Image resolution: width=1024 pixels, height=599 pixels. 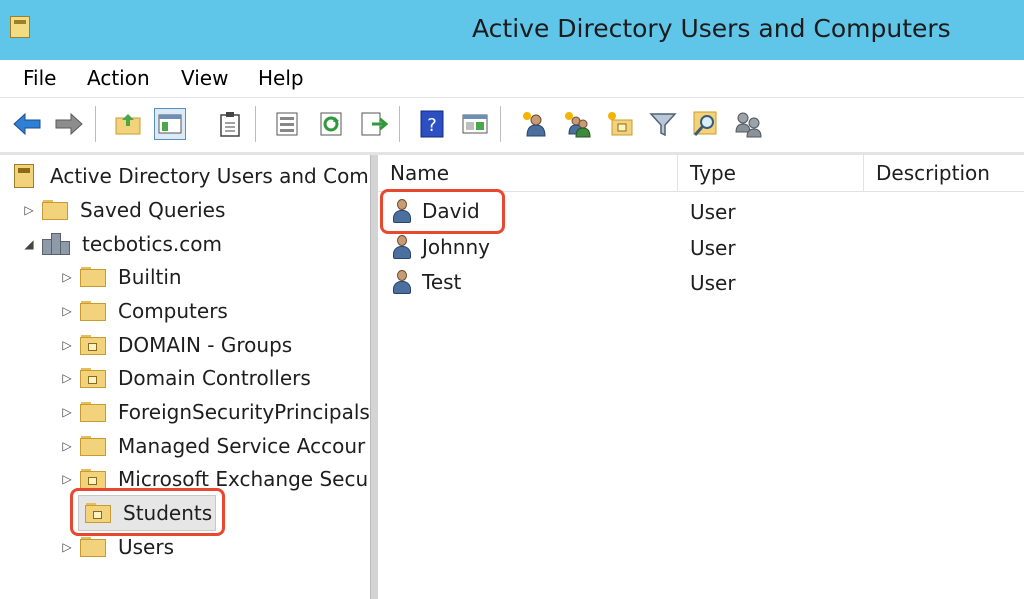 I want to click on menu-help: Help, so click(x=281, y=78).